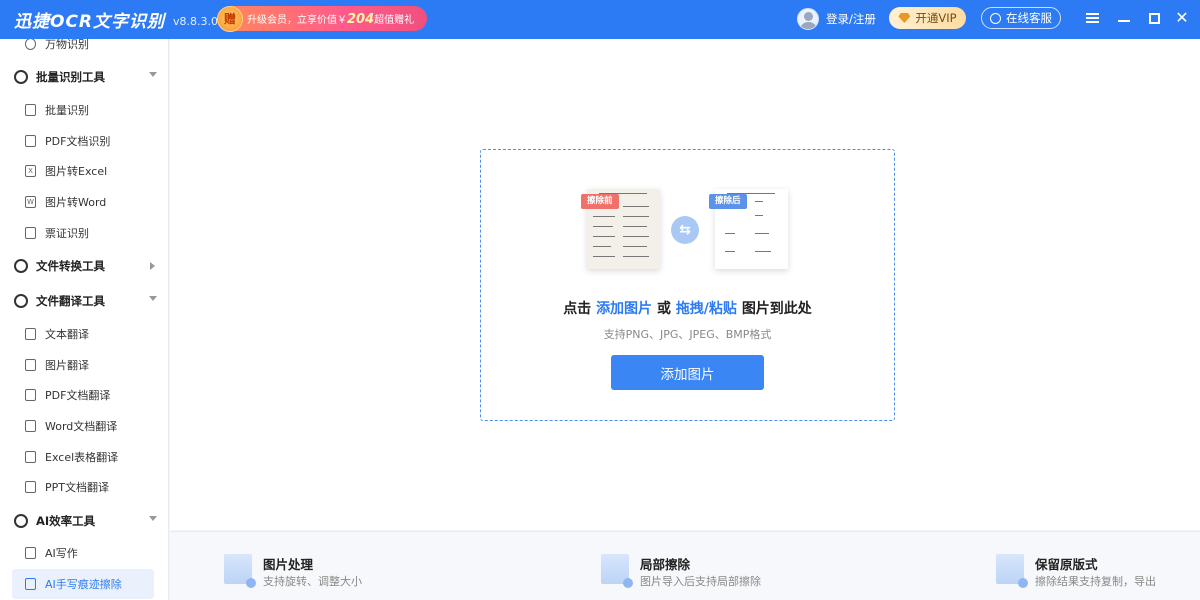 This screenshot has height=600, width=1200. I want to click on text-icon, so click(30, 334).